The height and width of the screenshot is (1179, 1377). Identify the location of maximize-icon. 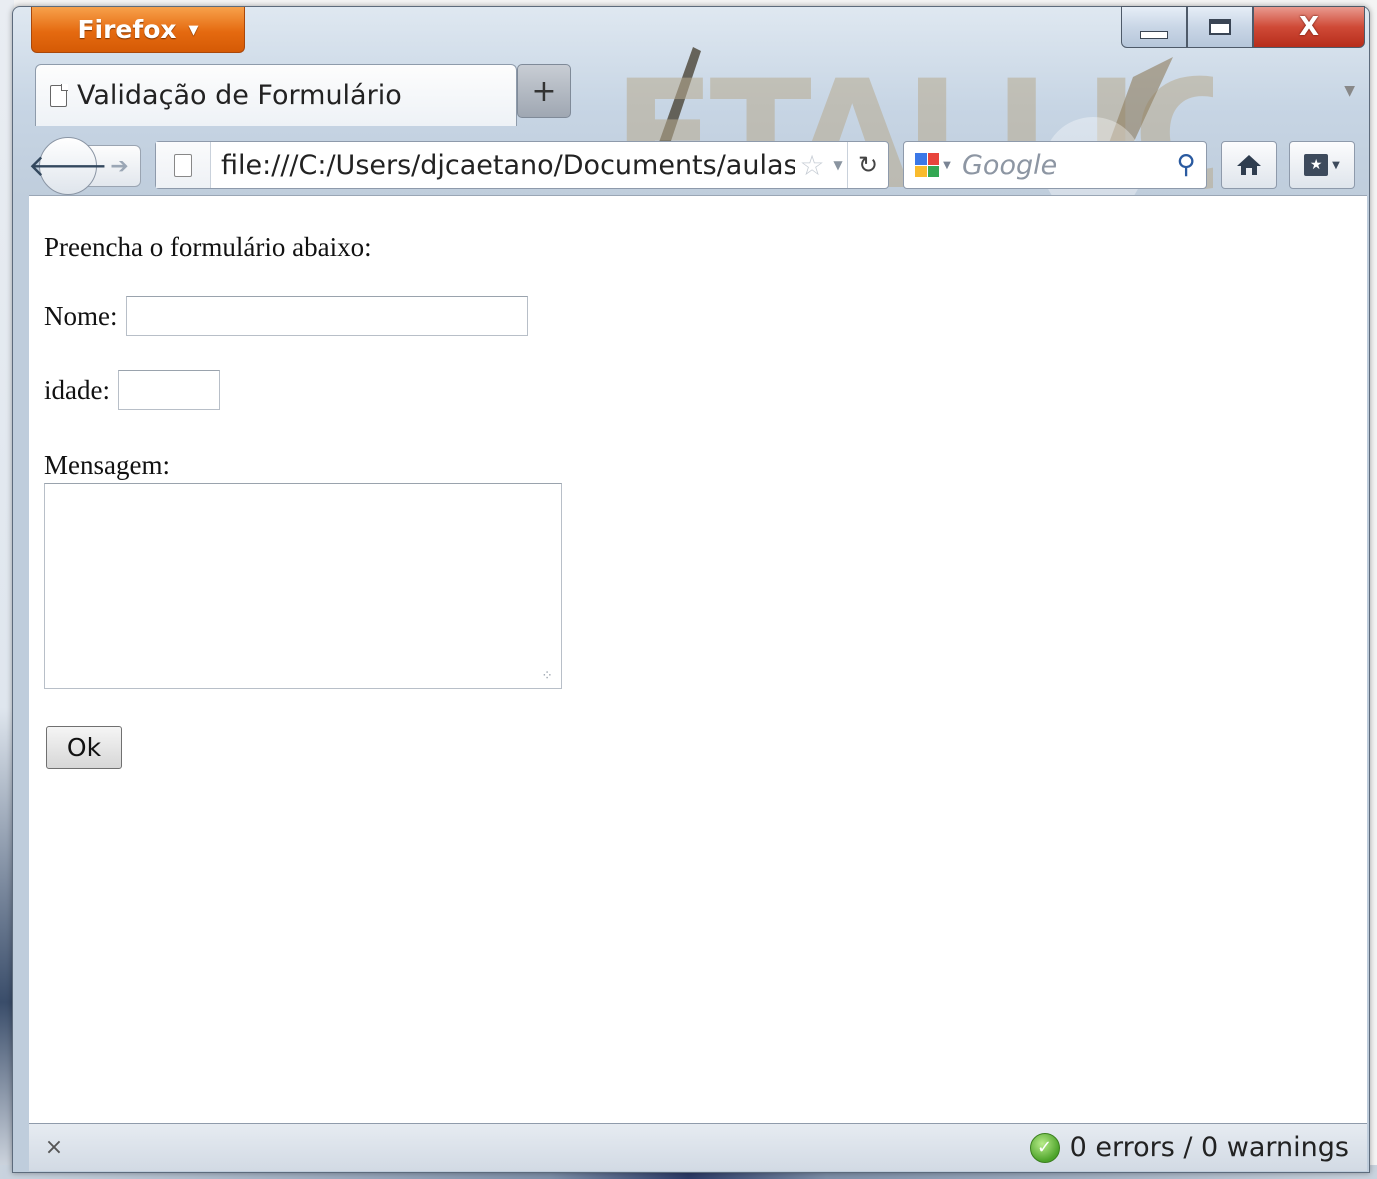
(1220, 27).